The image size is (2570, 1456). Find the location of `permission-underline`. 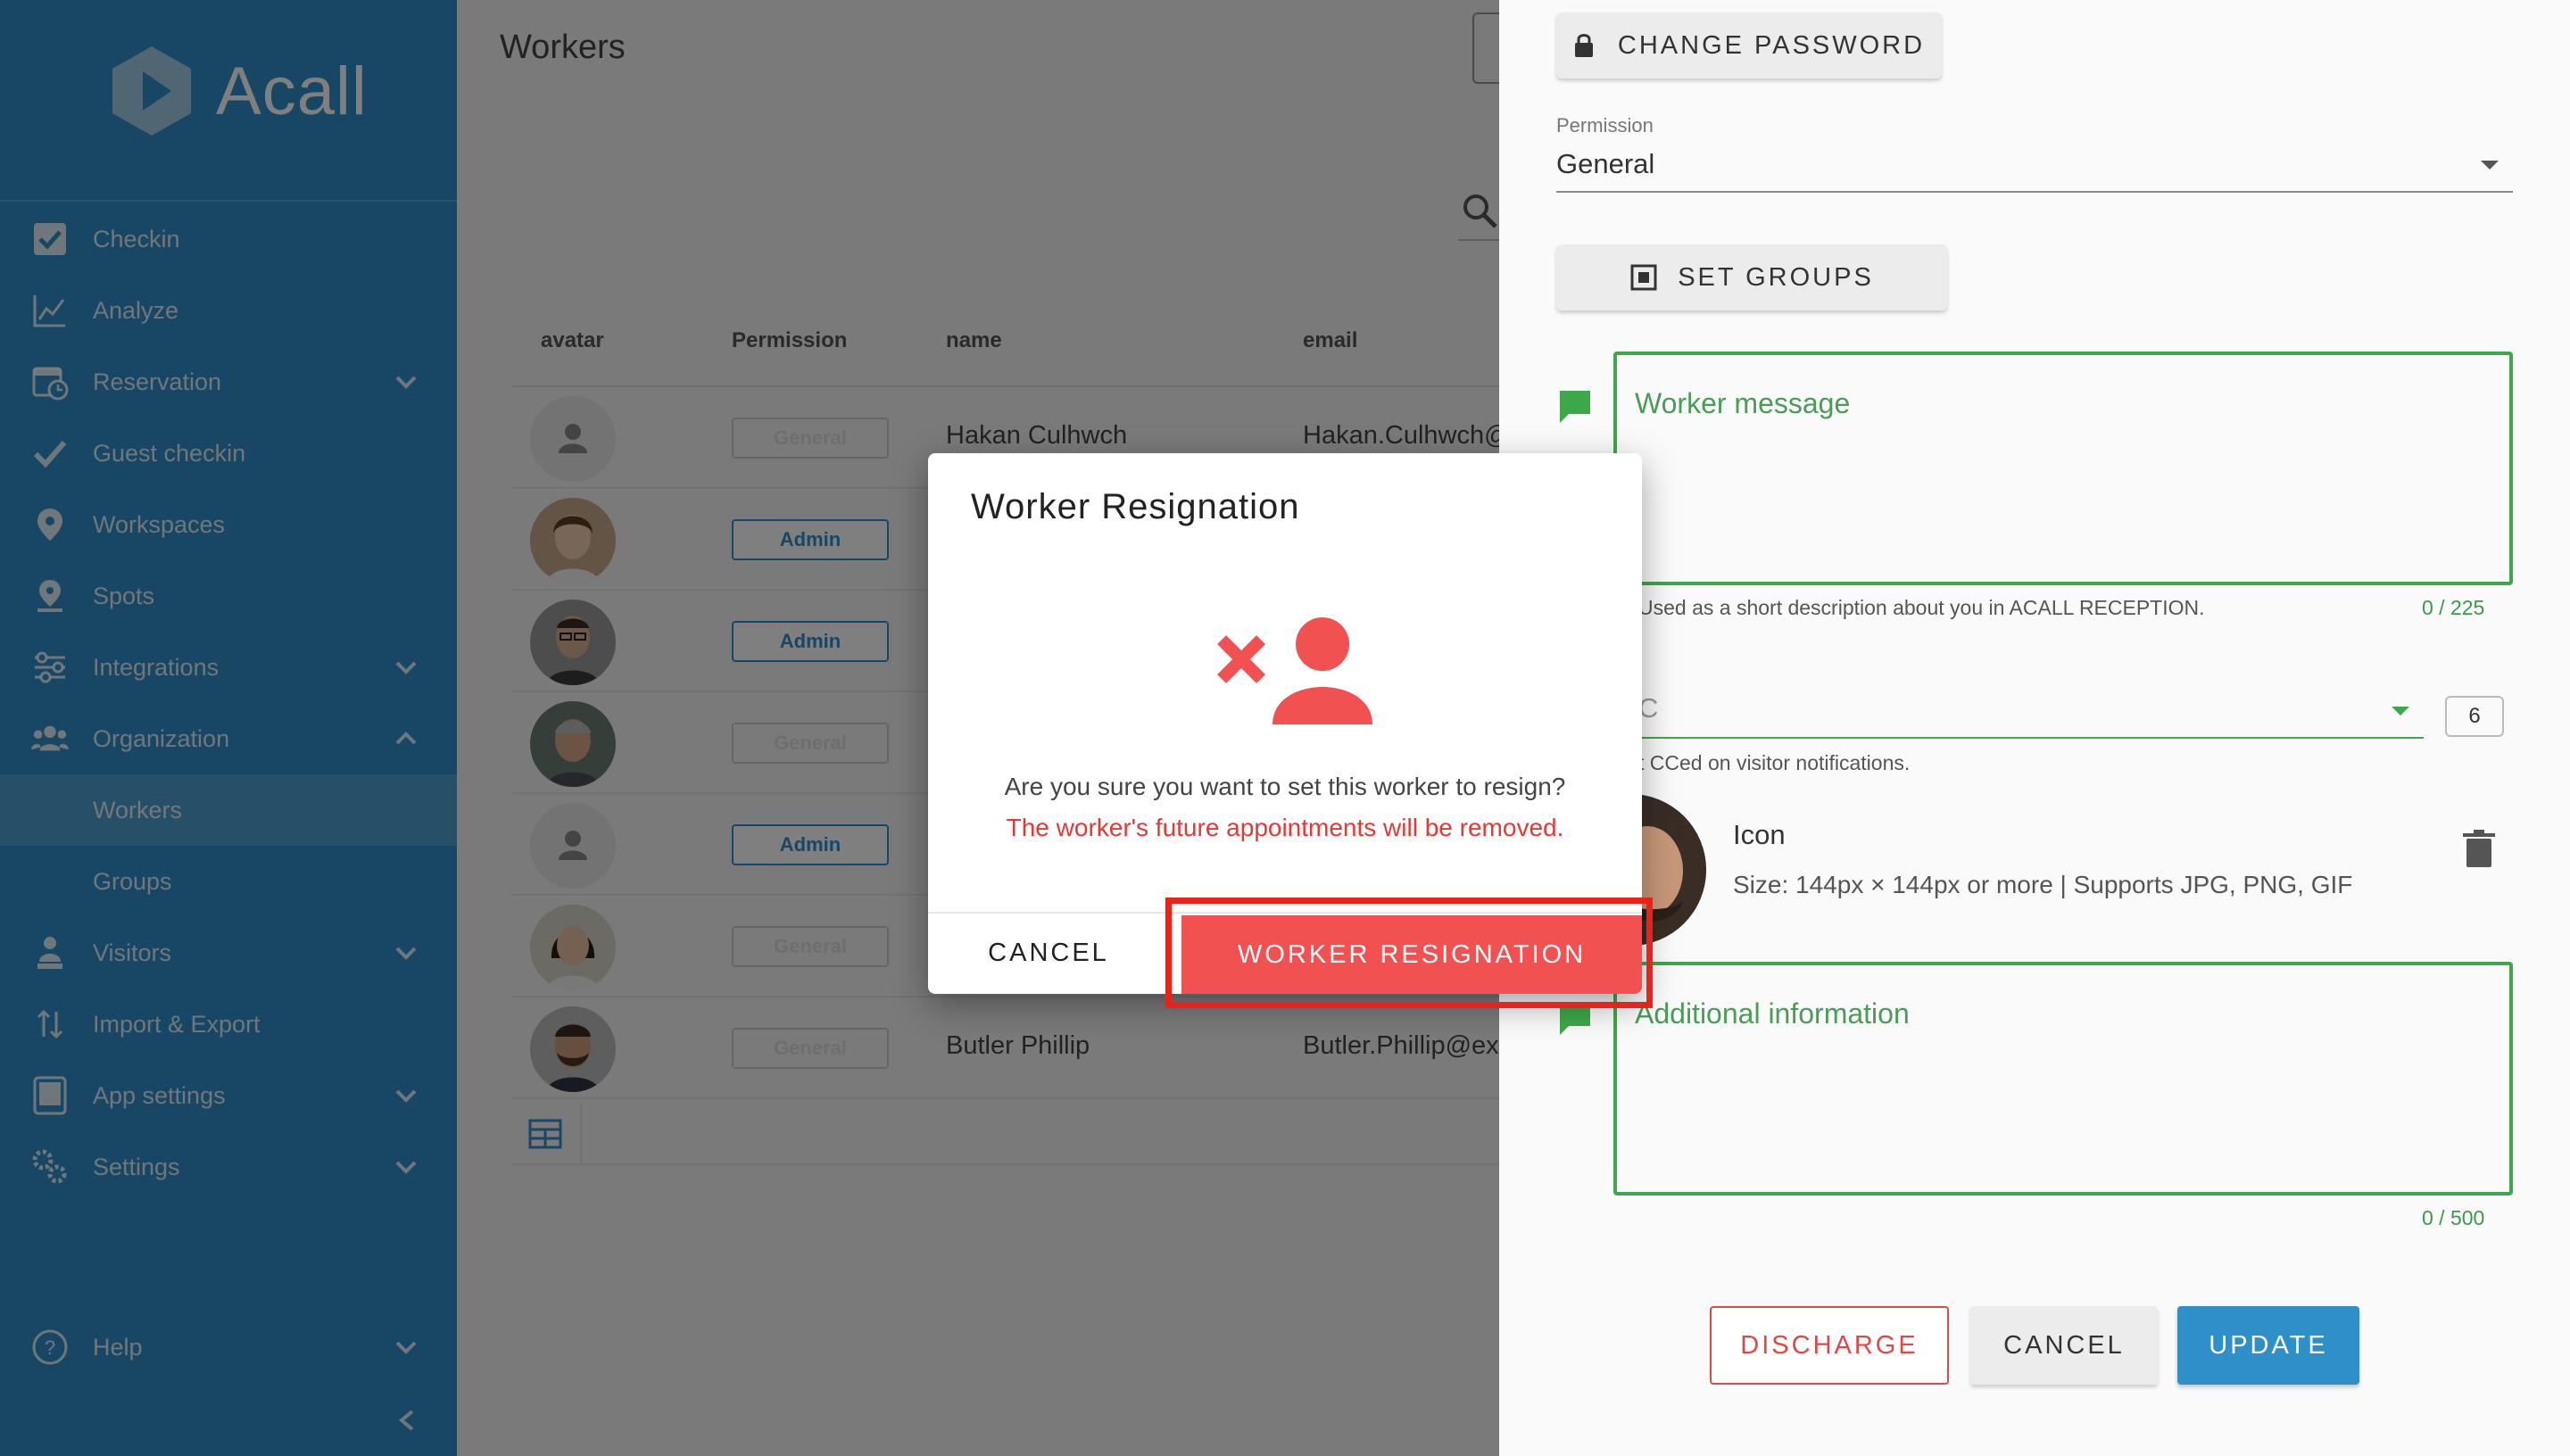

permission-underline is located at coordinates (2034, 192).